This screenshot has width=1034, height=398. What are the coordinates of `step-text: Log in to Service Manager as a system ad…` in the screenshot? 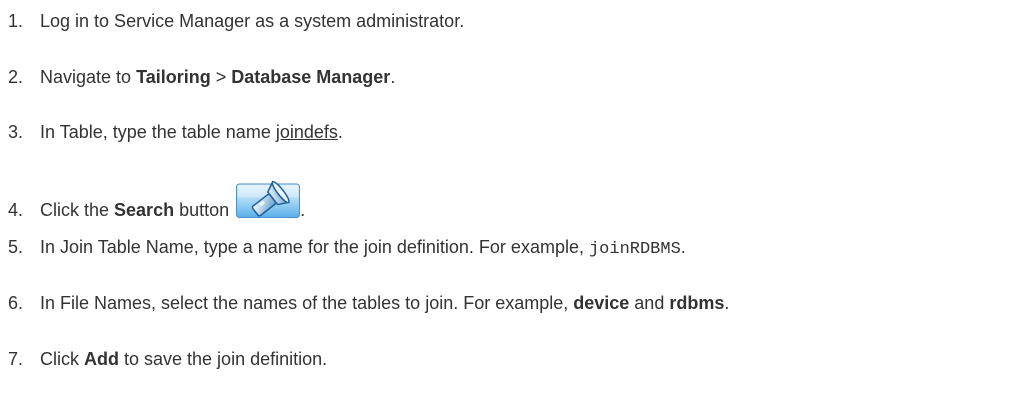 It's located at (252, 21).